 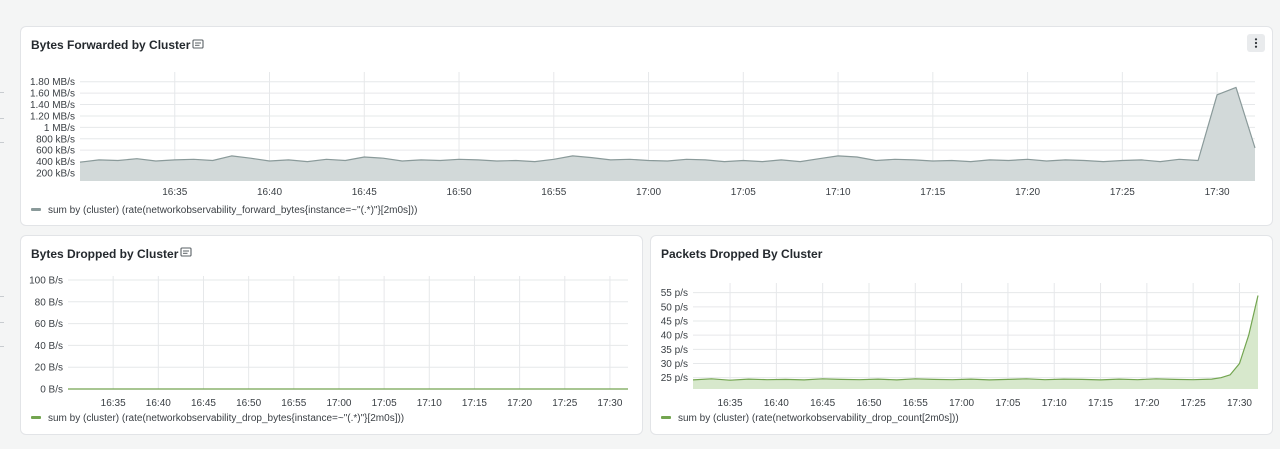 I want to click on y-tick-label: 20 B/s, so click(x=49, y=368).